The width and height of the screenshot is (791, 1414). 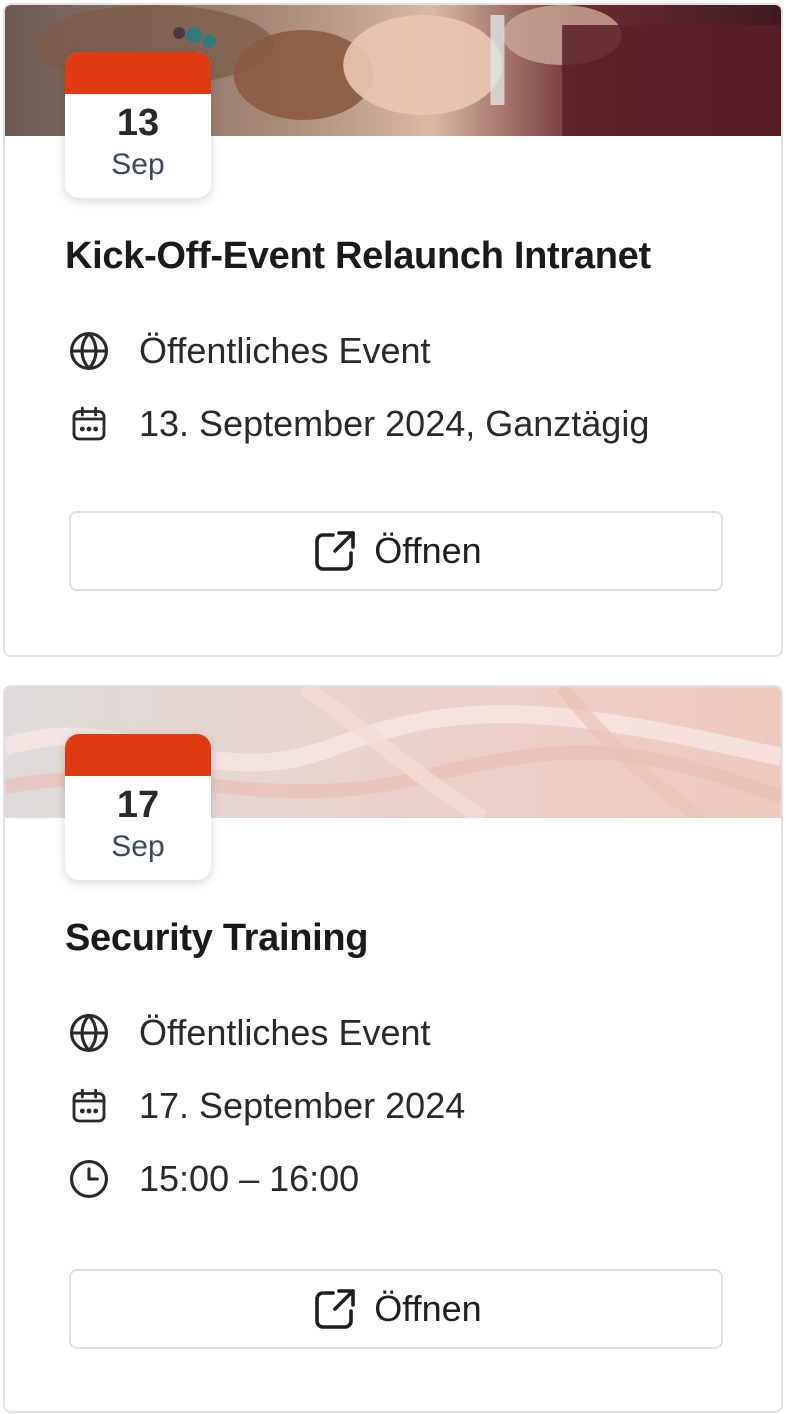 I want to click on event-date-label: 17. September 2024, so click(x=302, y=1105).